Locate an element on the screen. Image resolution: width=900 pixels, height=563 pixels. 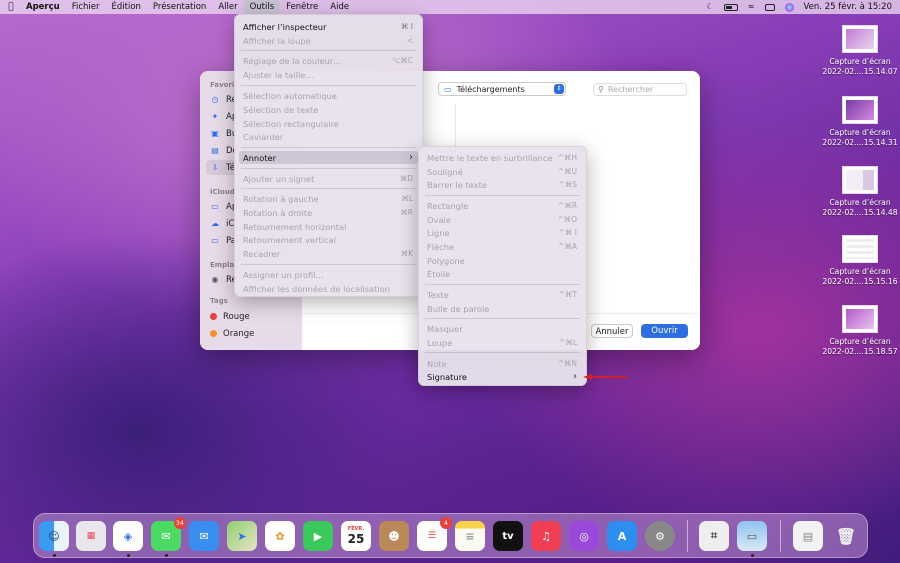
desktop-file-2: Capture d’écran 2022-02....15.14.31 is located at coordinates (857, 122).